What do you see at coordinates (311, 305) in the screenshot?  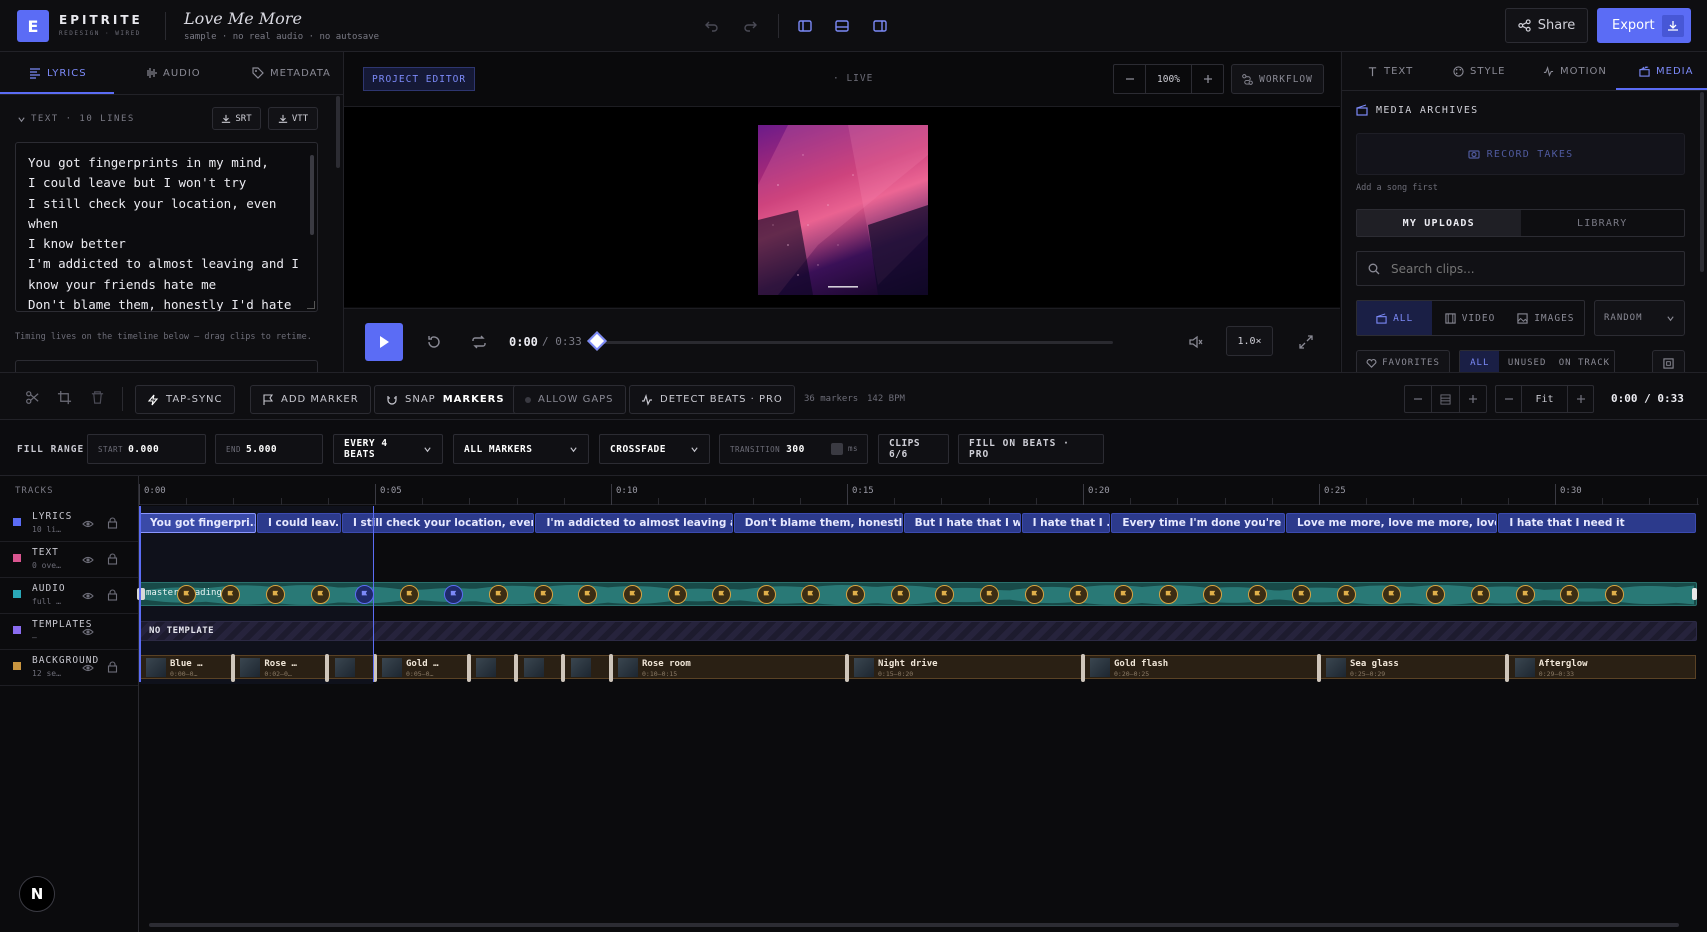 I see `resize-handle-icon` at bounding box center [311, 305].